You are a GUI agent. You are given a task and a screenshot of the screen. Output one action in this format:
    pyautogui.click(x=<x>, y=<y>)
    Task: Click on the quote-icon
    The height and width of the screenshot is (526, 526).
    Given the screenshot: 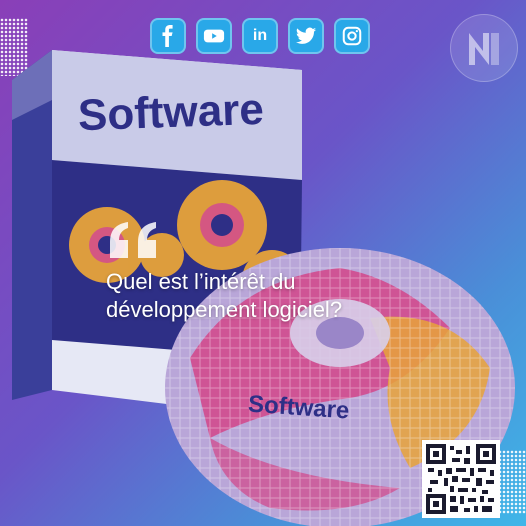 What is the action you would take?
    pyautogui.click(x=136, y=242)
    